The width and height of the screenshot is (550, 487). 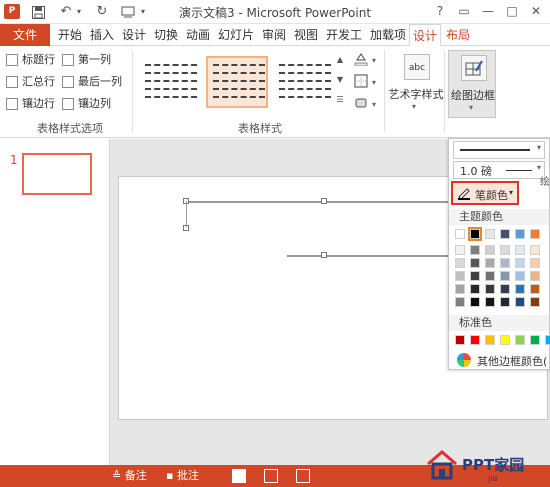 I want to click on gallery-more-icon: ☰, so click(x=340, y=100).